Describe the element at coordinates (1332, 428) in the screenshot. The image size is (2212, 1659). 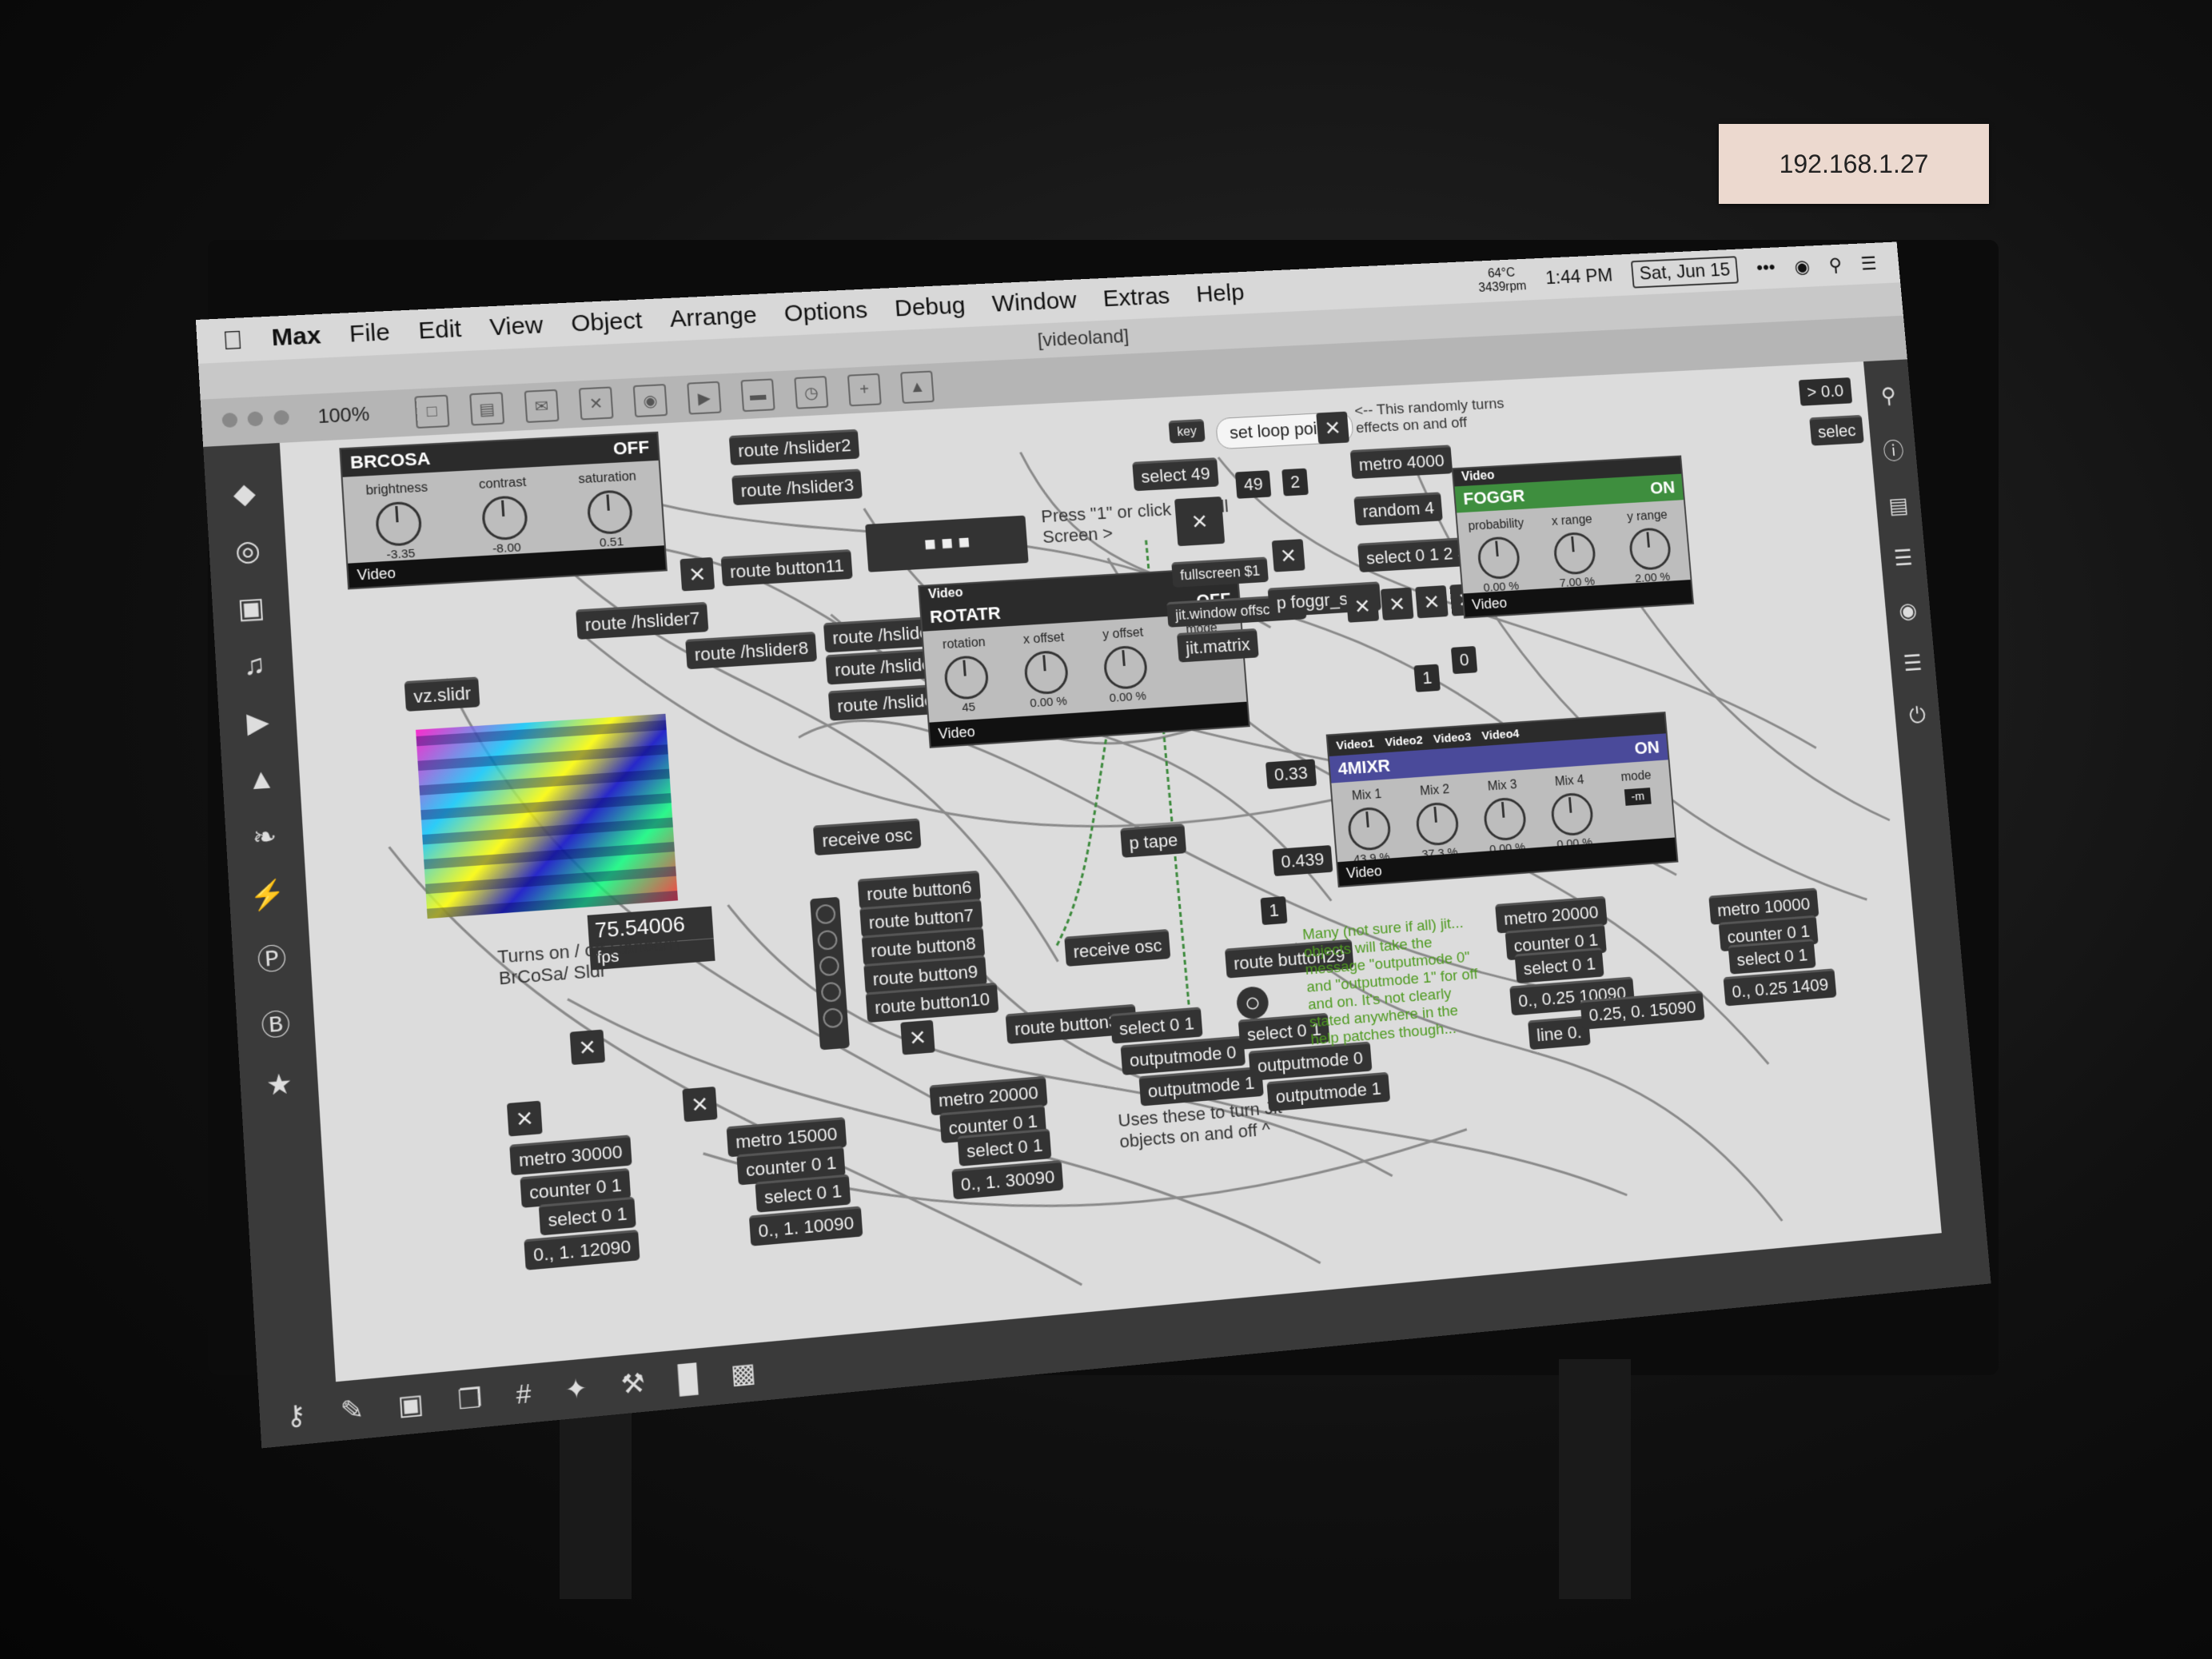
I see `loop-toggle: ×` at that location.